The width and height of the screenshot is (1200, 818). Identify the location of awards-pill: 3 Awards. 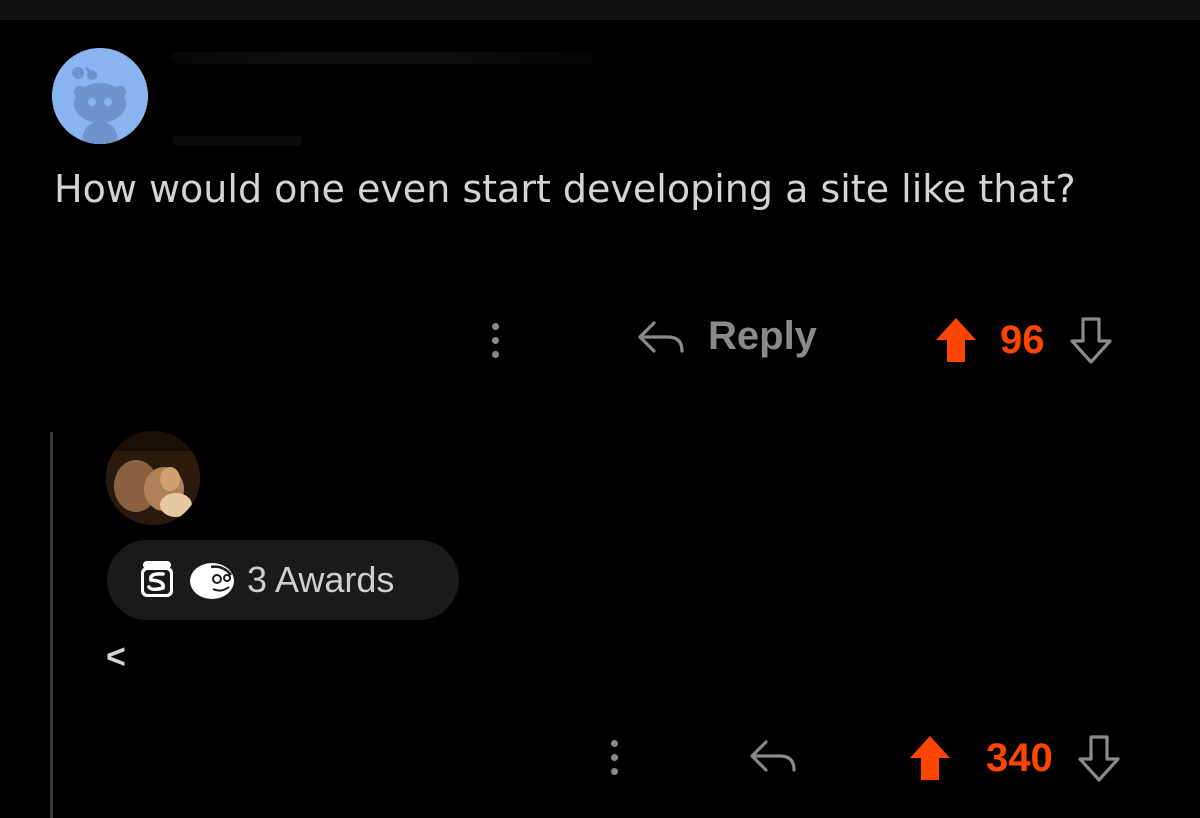
(283, 580).